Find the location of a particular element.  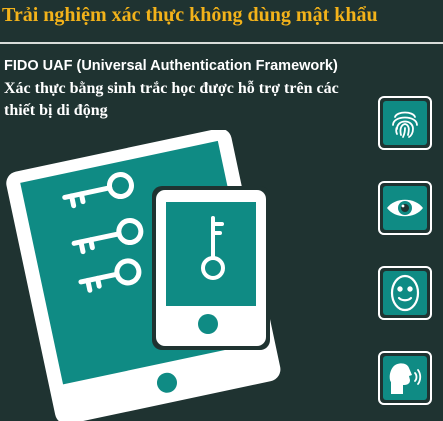

eye-icon is located at coordinates (405, 208).